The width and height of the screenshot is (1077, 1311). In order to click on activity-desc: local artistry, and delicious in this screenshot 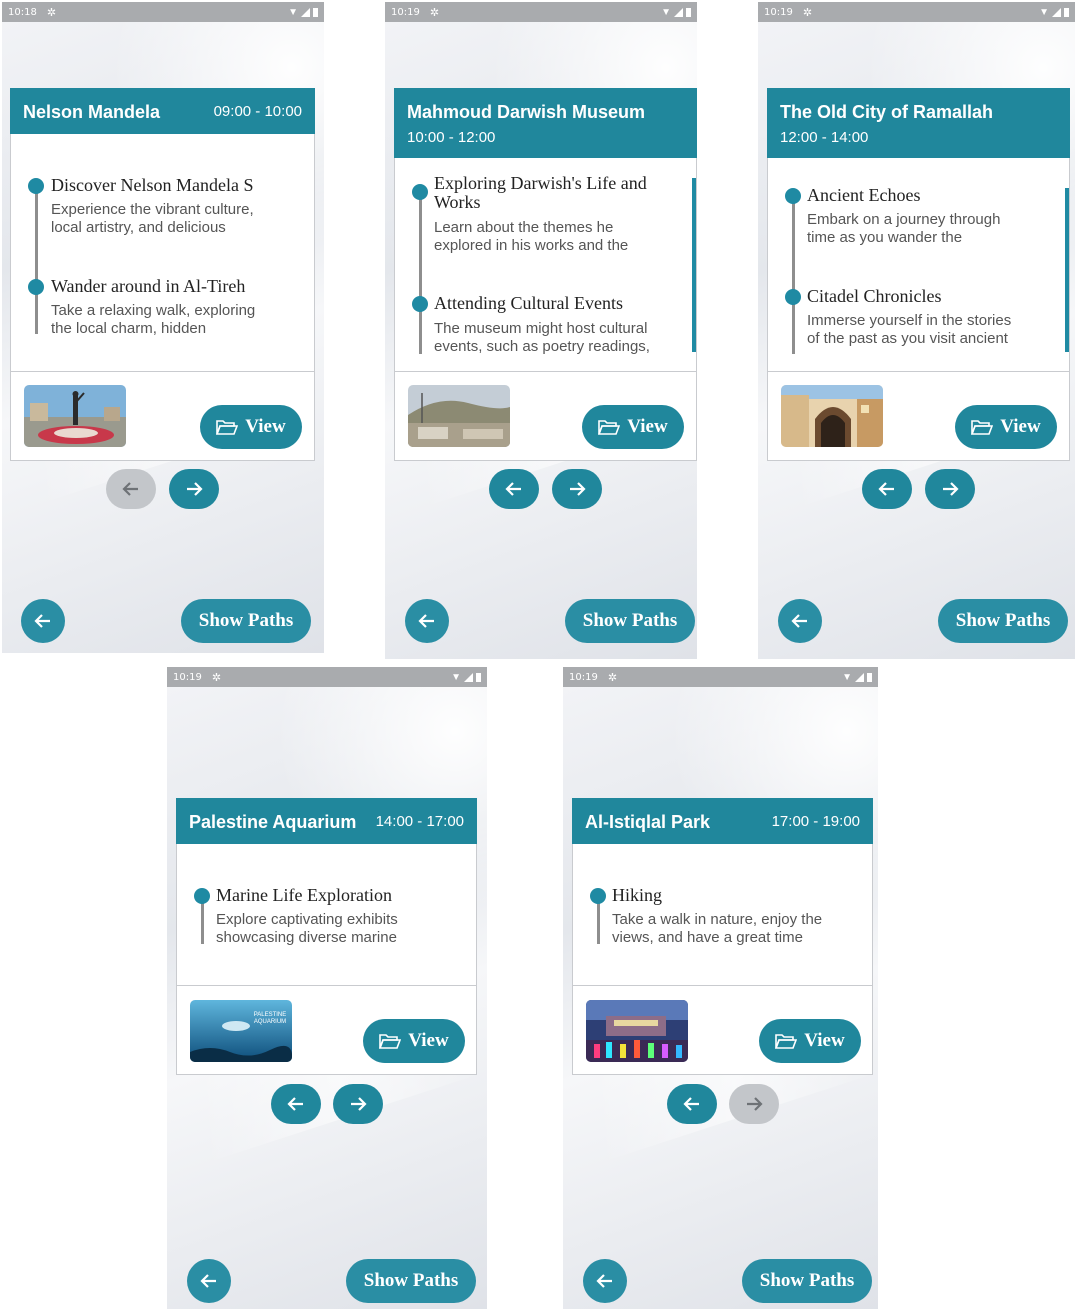, I will do `click(138, 227)`.